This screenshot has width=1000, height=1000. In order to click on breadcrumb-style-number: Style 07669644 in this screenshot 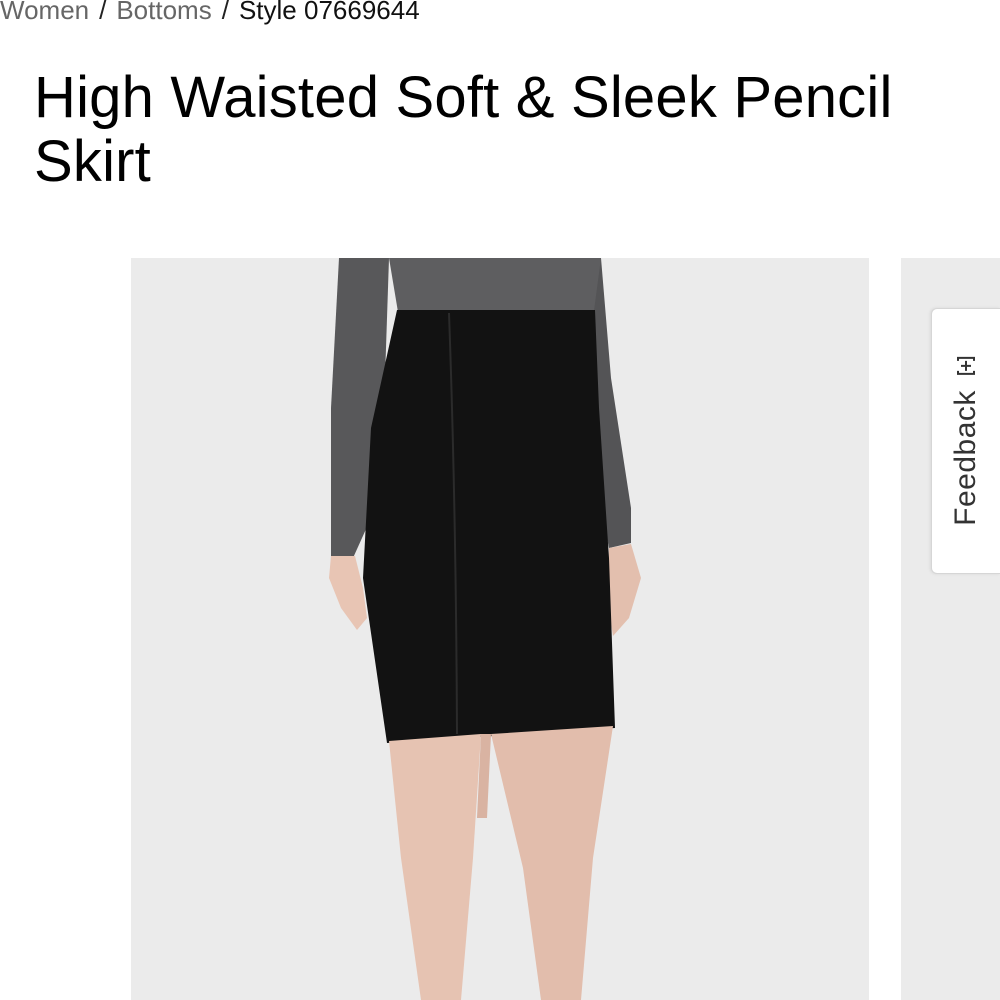, I will do `click(329, 12)`.